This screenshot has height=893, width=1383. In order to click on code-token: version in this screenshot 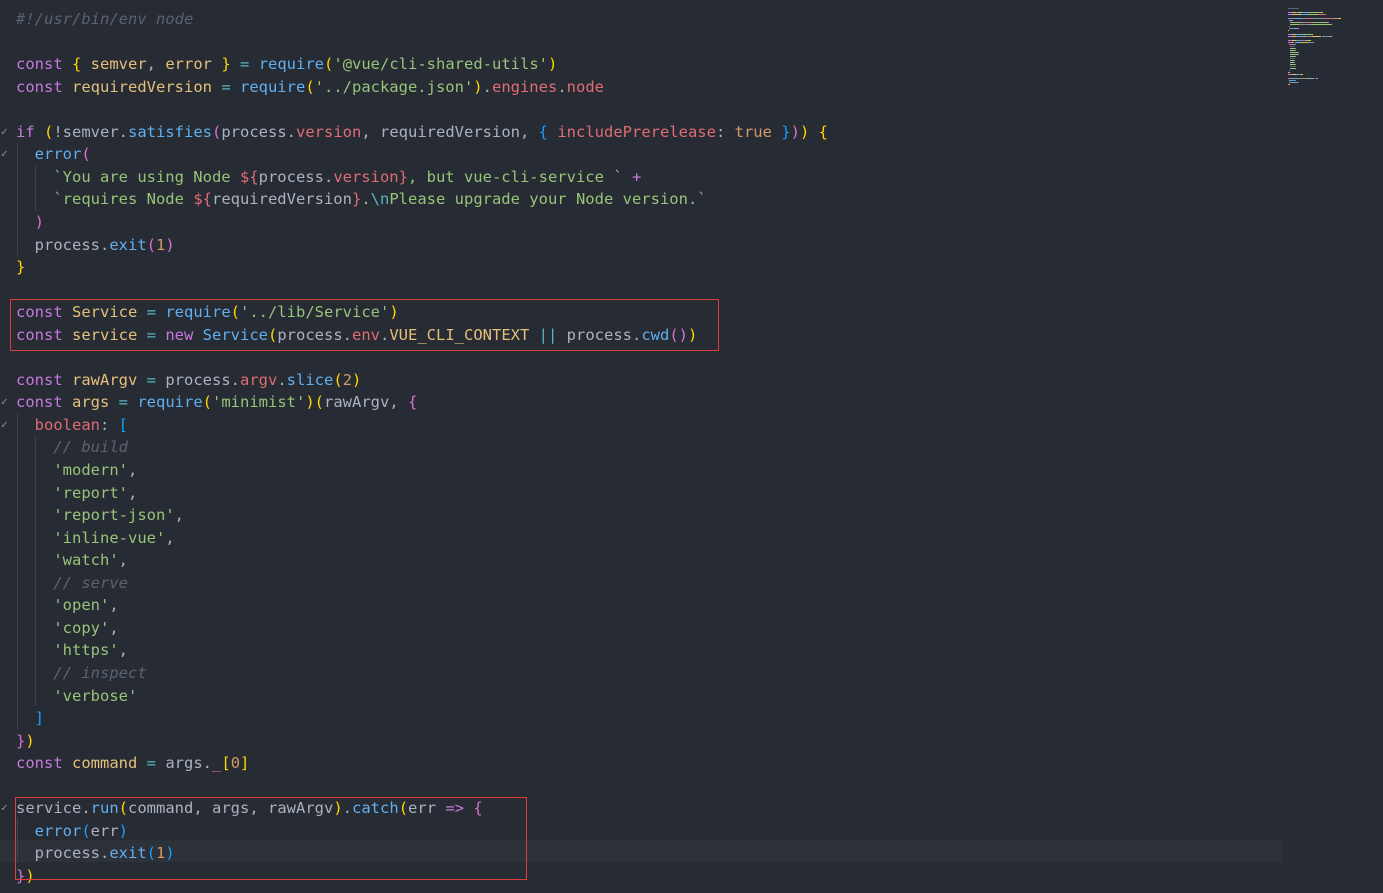, I will do `click(329, 131)`.